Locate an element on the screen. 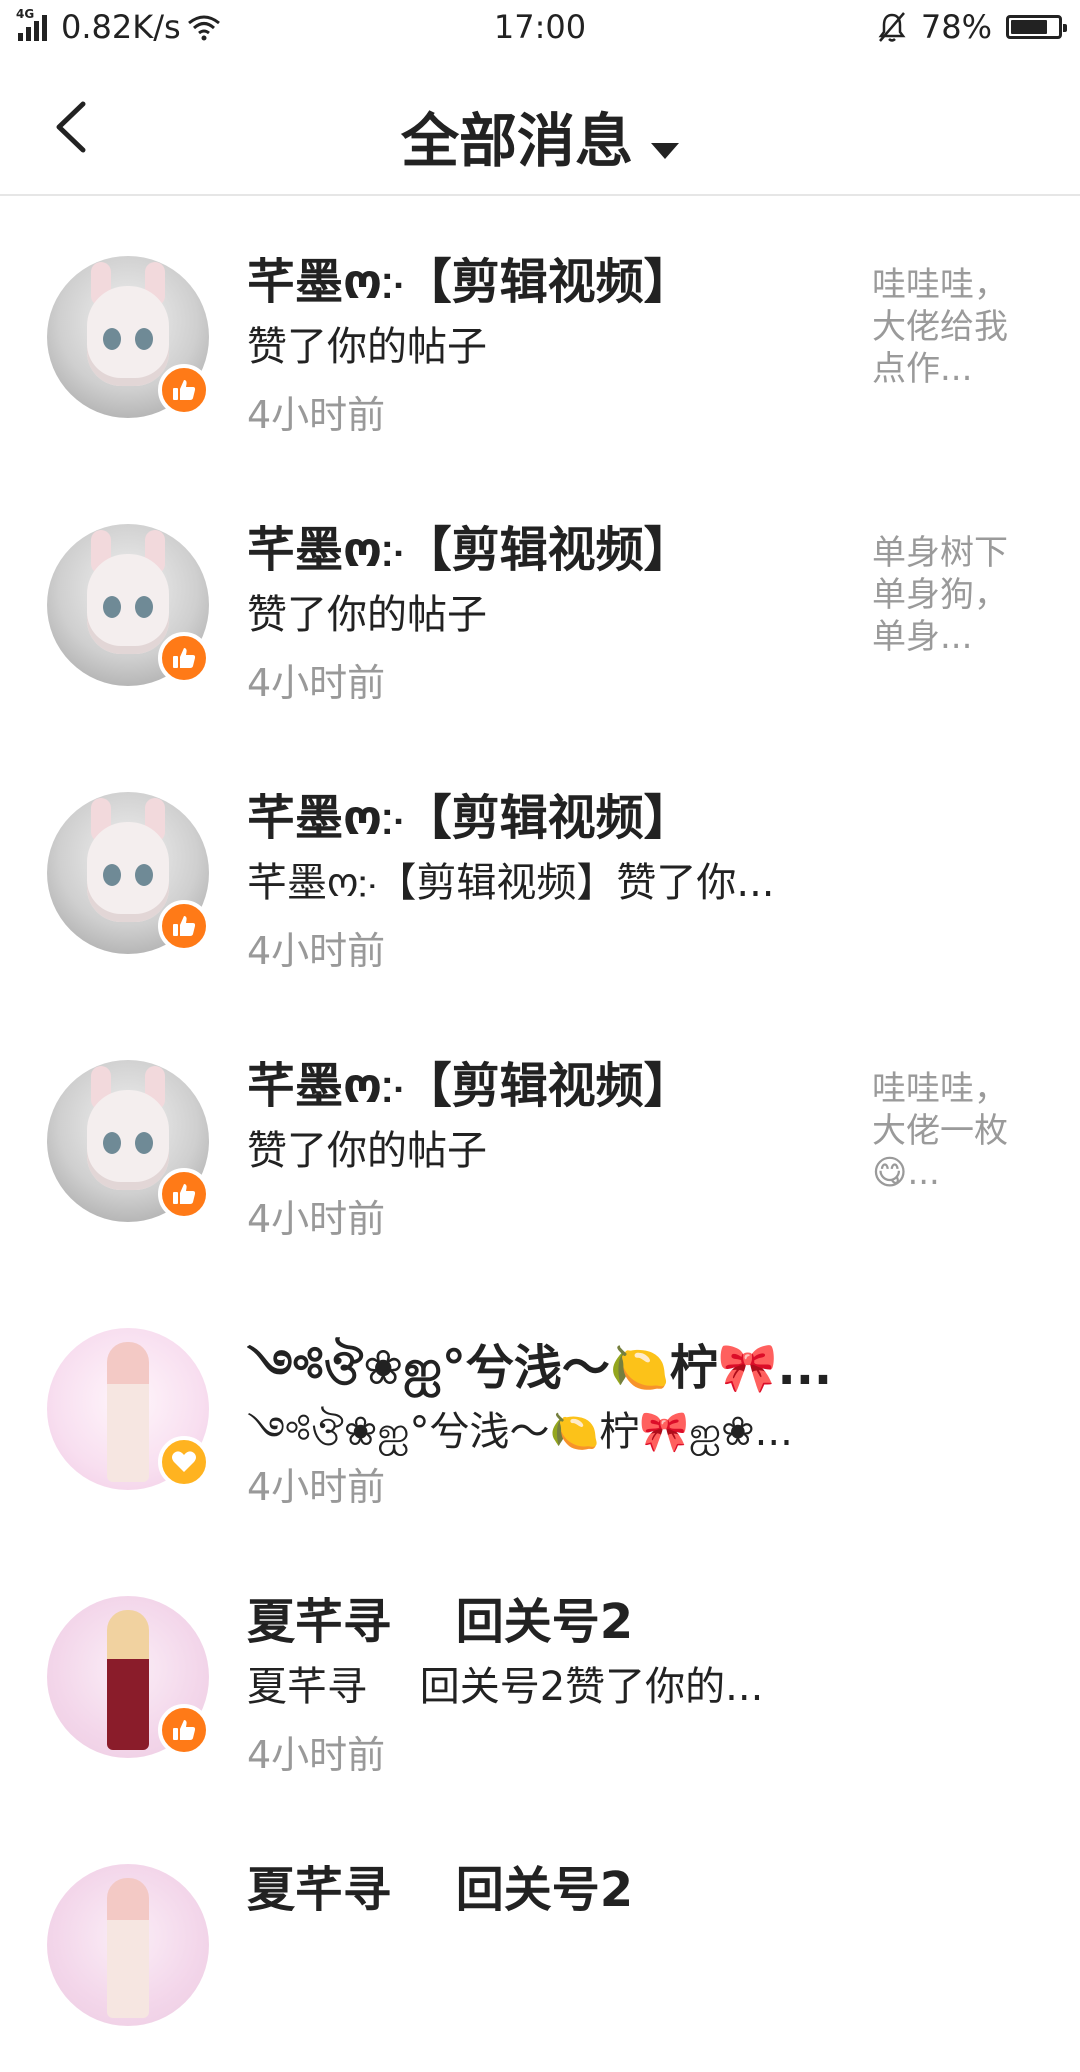 The width and height of the screenshot is (1080, 2072). avatar is located at coordinates (128, 1945).